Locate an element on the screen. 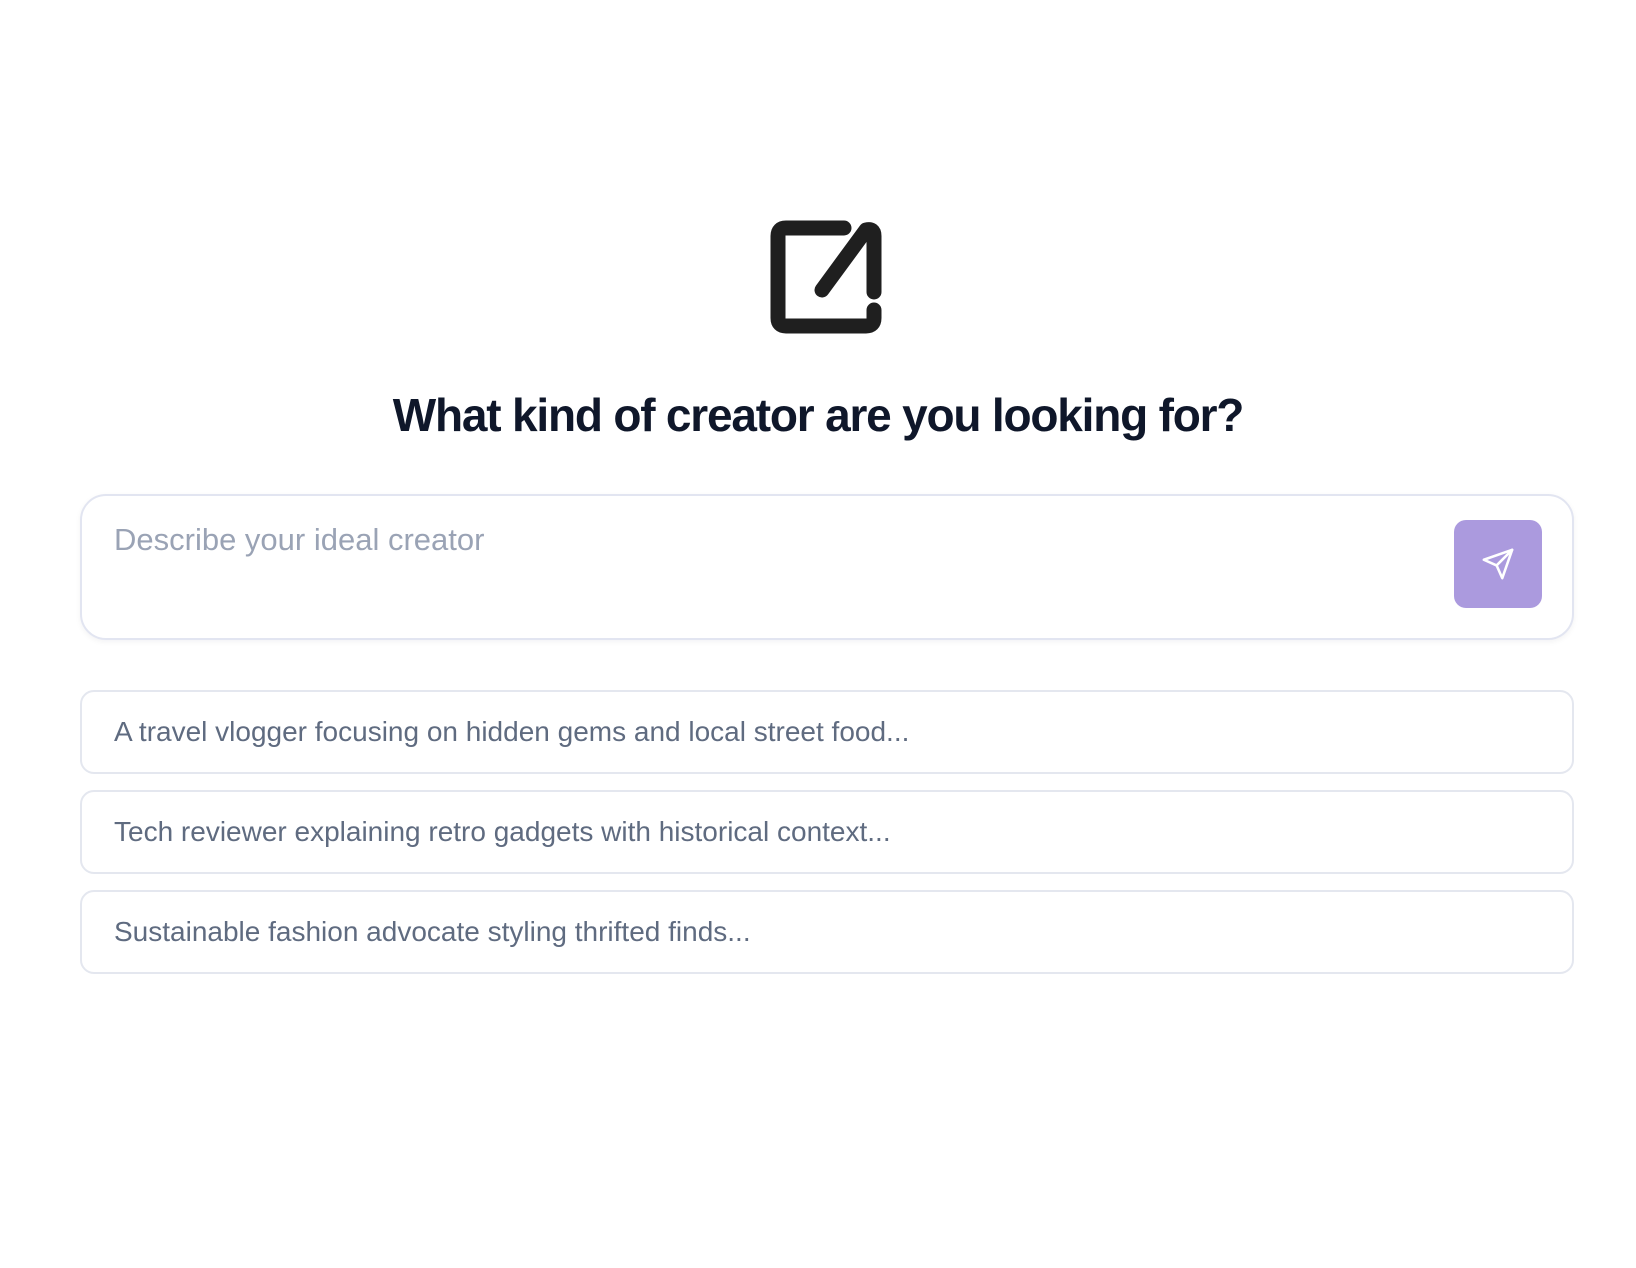 Image resolution: width=1636 pixels, height=1268 pixels. creator-search-box is located at coordinates (827, 567).